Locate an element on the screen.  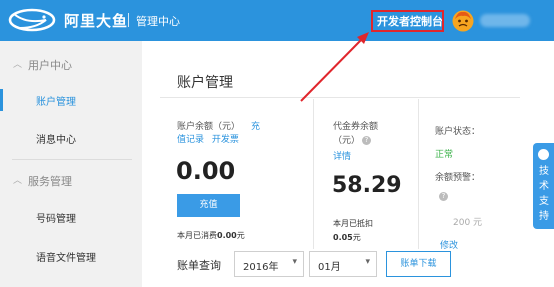
spent-value: 0.00 is located at coordinates (227, 235).